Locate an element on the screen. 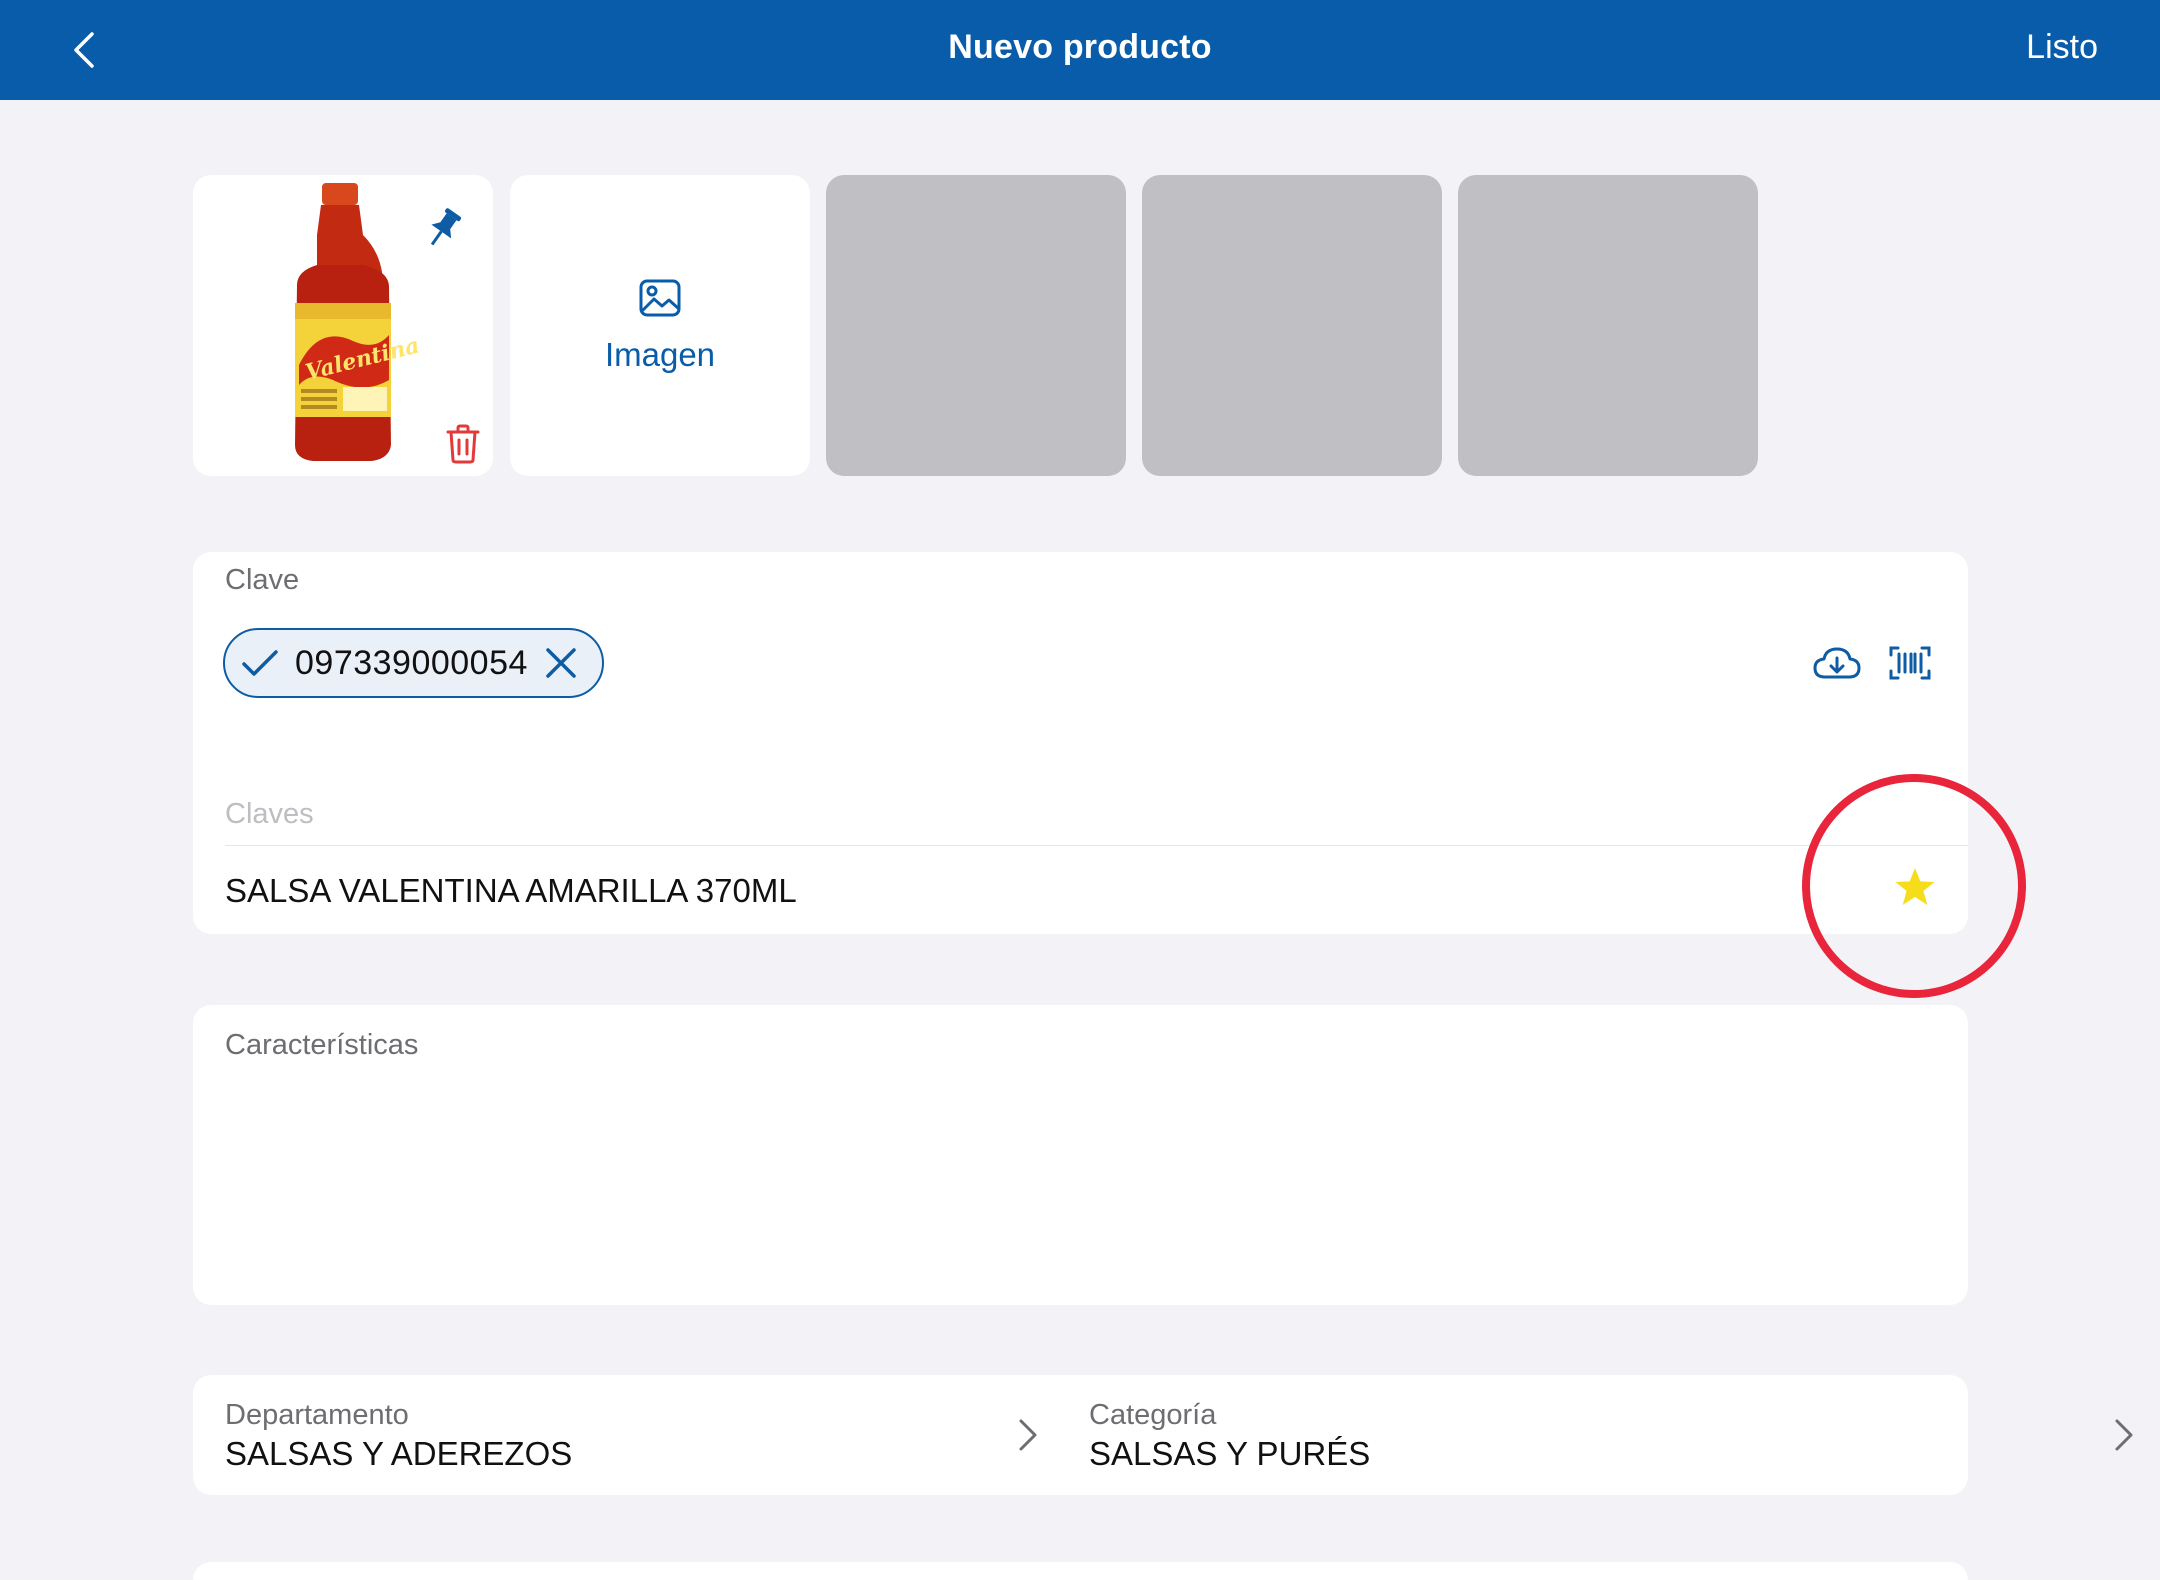 The height and width of the screenshot is (1580, 2160). remove-code-button is located at coordinates (561, 663).